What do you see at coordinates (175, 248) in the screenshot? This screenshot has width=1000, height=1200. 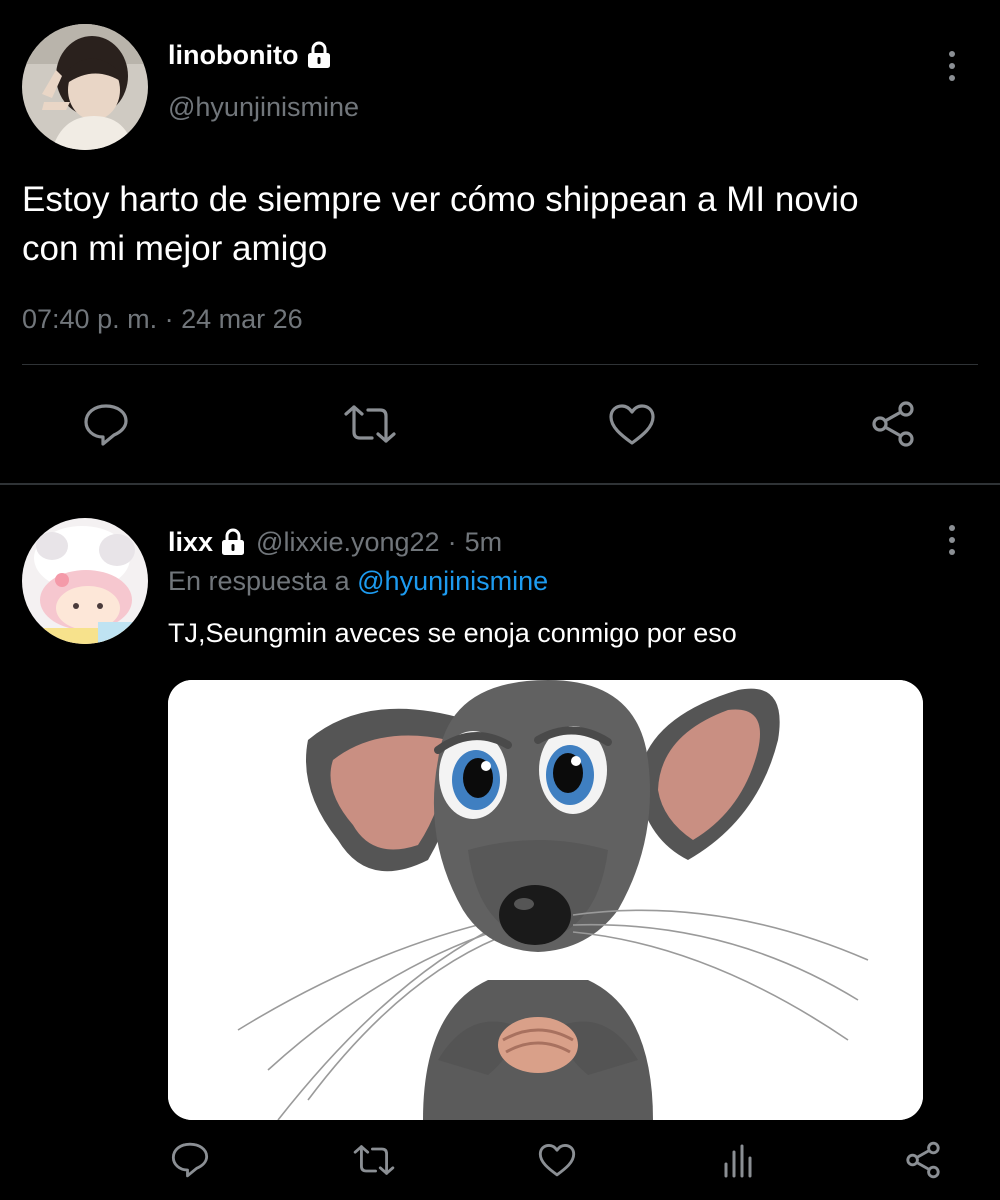 I see `tweet-text-line: con mi mejor amigo` at bounding box center [175, 248].